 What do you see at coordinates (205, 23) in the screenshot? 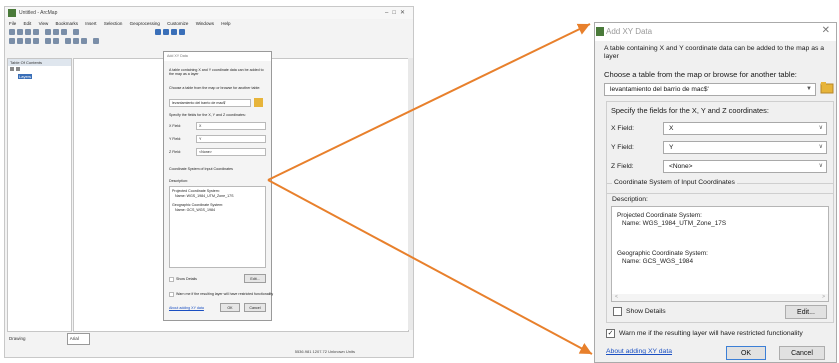
I see `menu-windows: Windows` at bounding box center [205, 23].